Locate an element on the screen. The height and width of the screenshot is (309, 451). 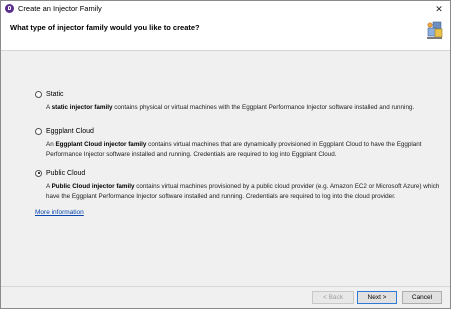
eggplant-cloud-desc-bold: Eggplant Cloud injector family is located at coordinates (101, 144).